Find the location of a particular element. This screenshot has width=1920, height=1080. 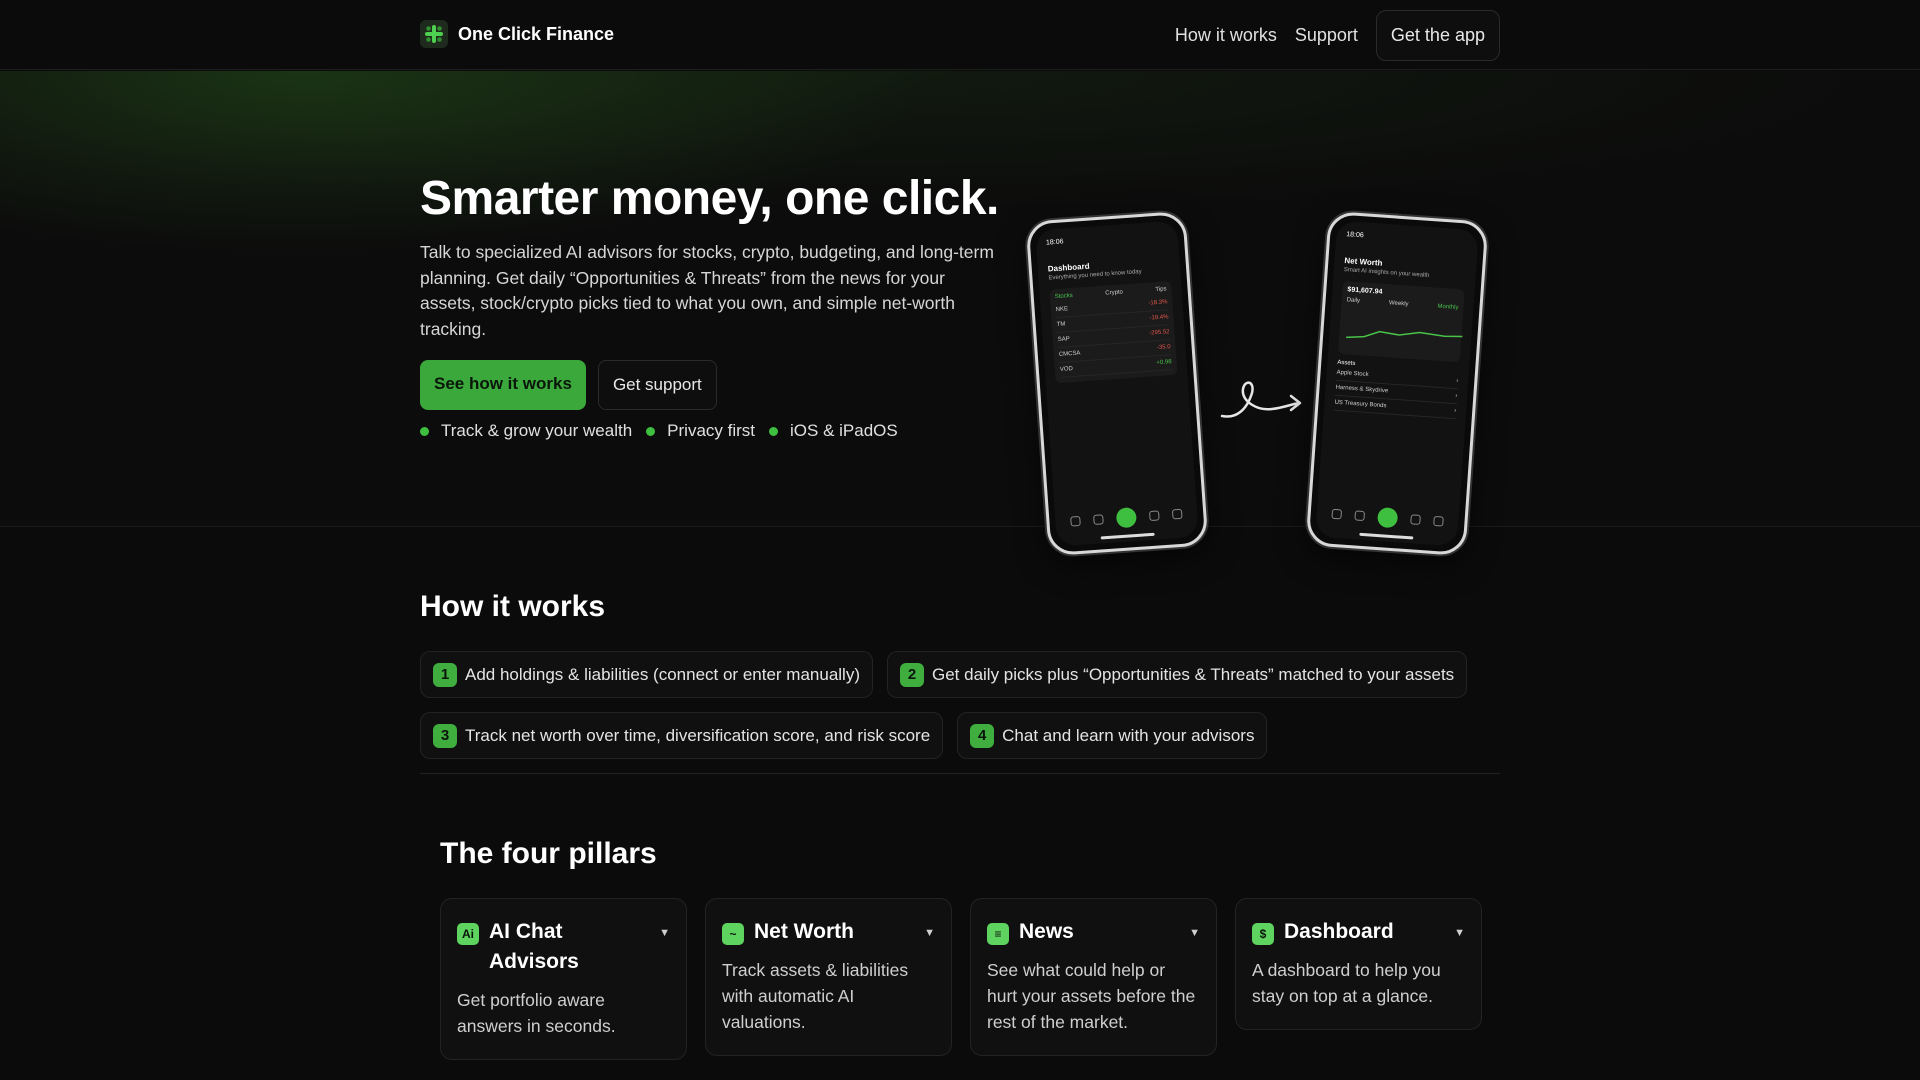

pillar-name: News is located at coordinates (1046, 931).